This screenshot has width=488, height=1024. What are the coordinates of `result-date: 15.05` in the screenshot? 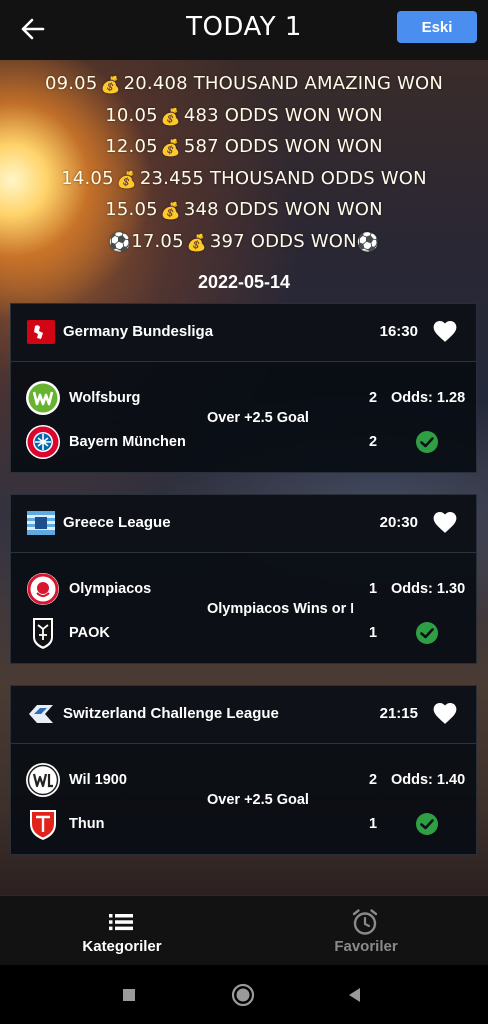 It's located at (131, 209).